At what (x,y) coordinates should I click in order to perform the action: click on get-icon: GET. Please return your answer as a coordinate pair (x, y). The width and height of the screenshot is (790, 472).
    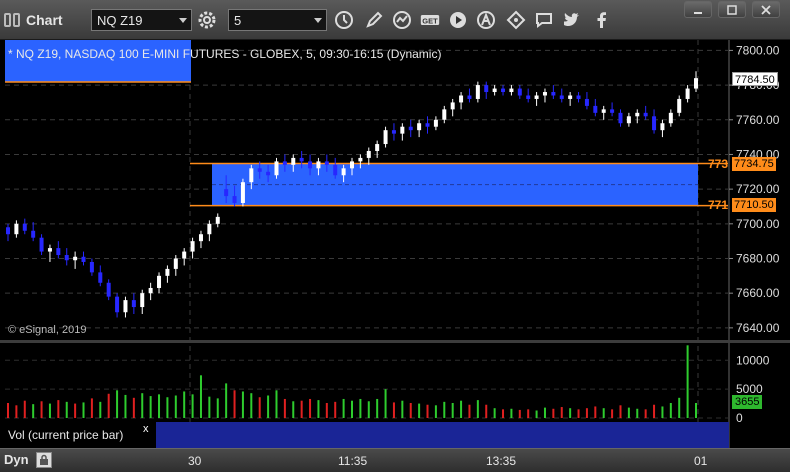
    Looking at the image, I should click on (430, 20).